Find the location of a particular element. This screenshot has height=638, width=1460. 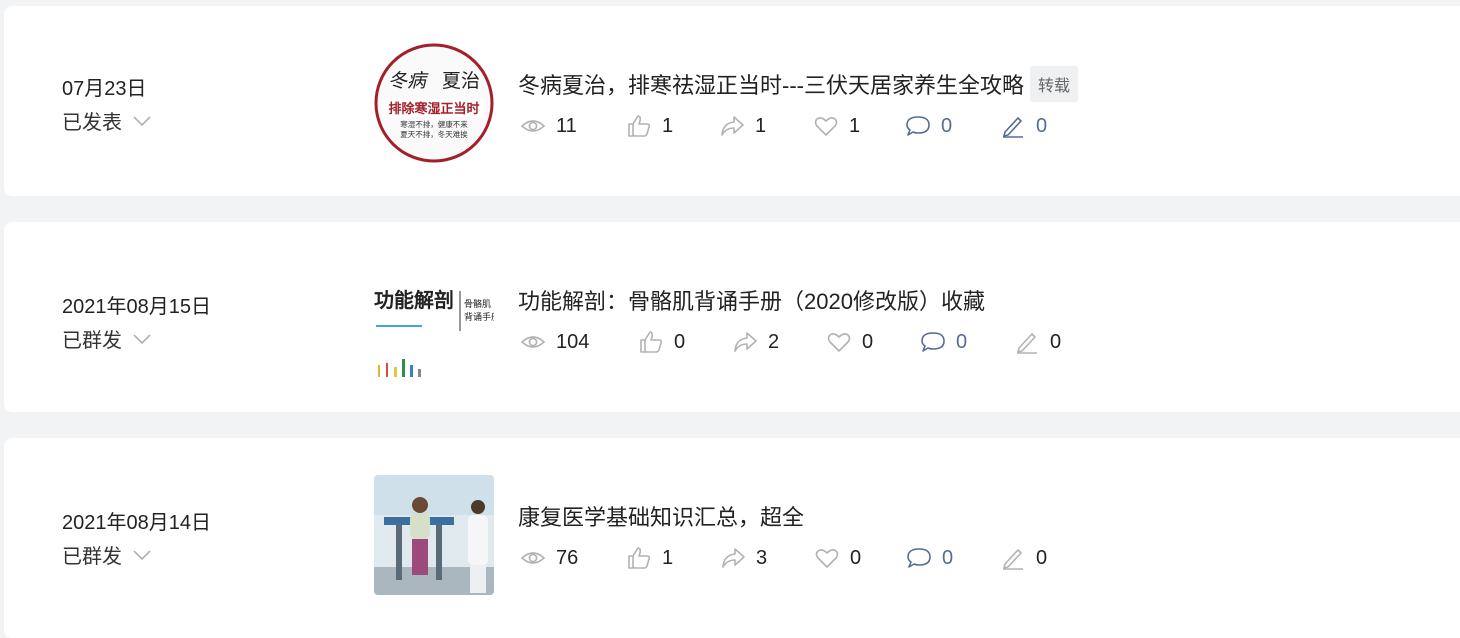

article-title-text: 冬病夏治，排寒祛湿正当时---三伏天居家养生全攻略 is located at coordinates (771, 85).